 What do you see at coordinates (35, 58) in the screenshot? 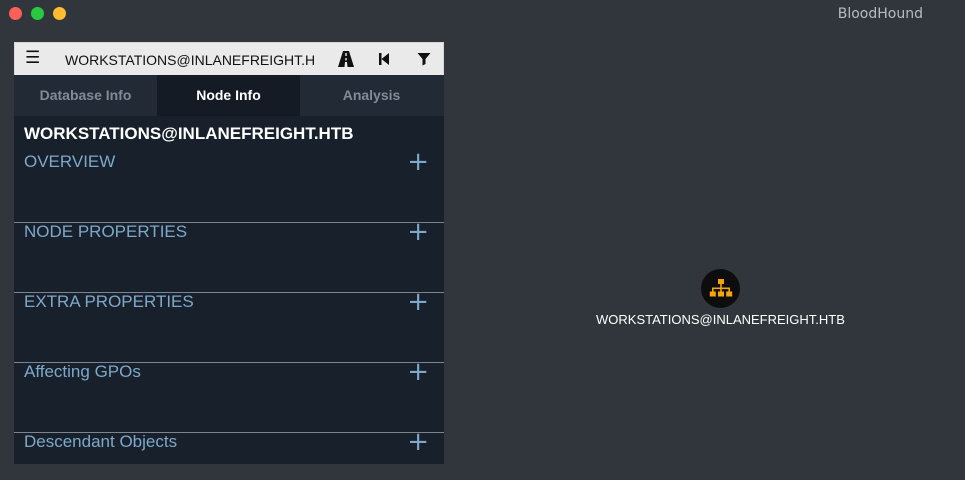
I see `hamburger-icon: ☰` at bounding box center [35, 58].